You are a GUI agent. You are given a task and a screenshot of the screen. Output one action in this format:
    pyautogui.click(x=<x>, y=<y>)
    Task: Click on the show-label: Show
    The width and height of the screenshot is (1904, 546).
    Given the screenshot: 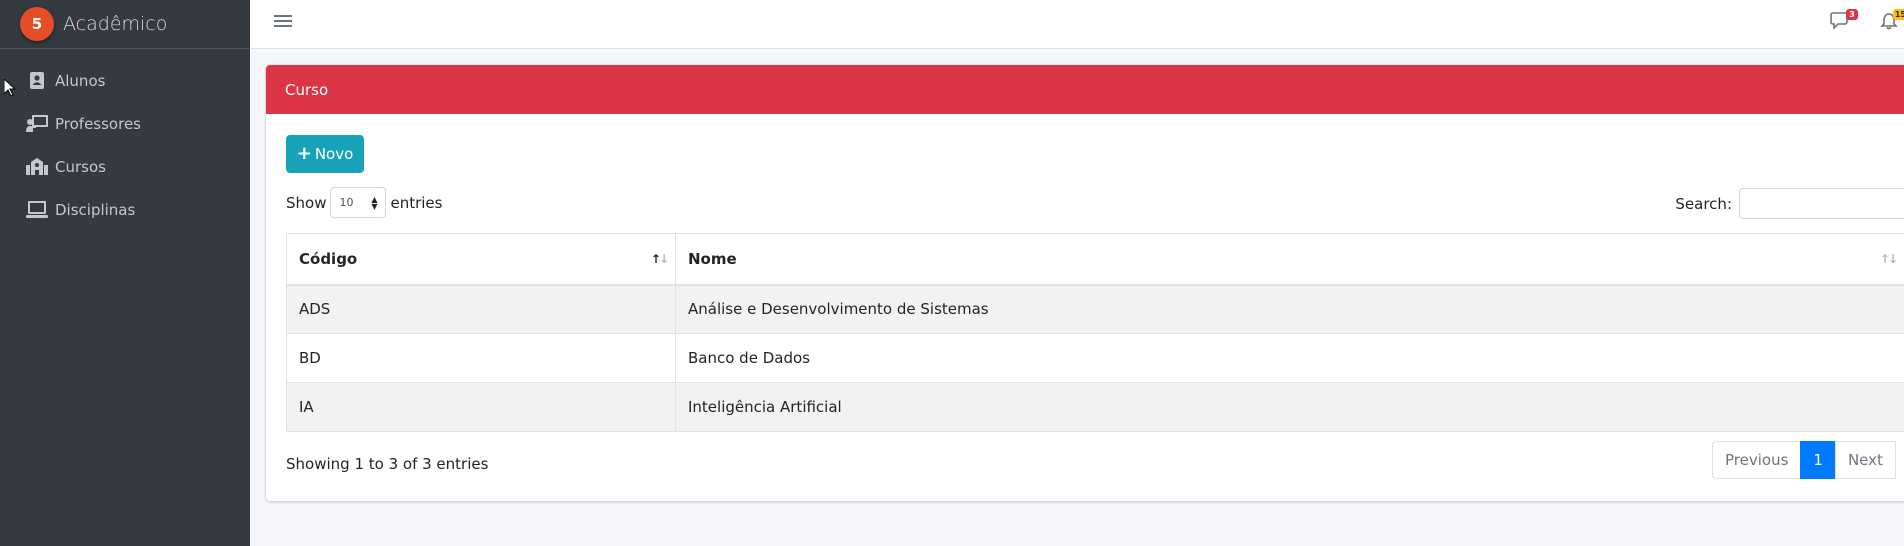 What is the action you would take?
    pyautogui.click(x=306, y=202)
    